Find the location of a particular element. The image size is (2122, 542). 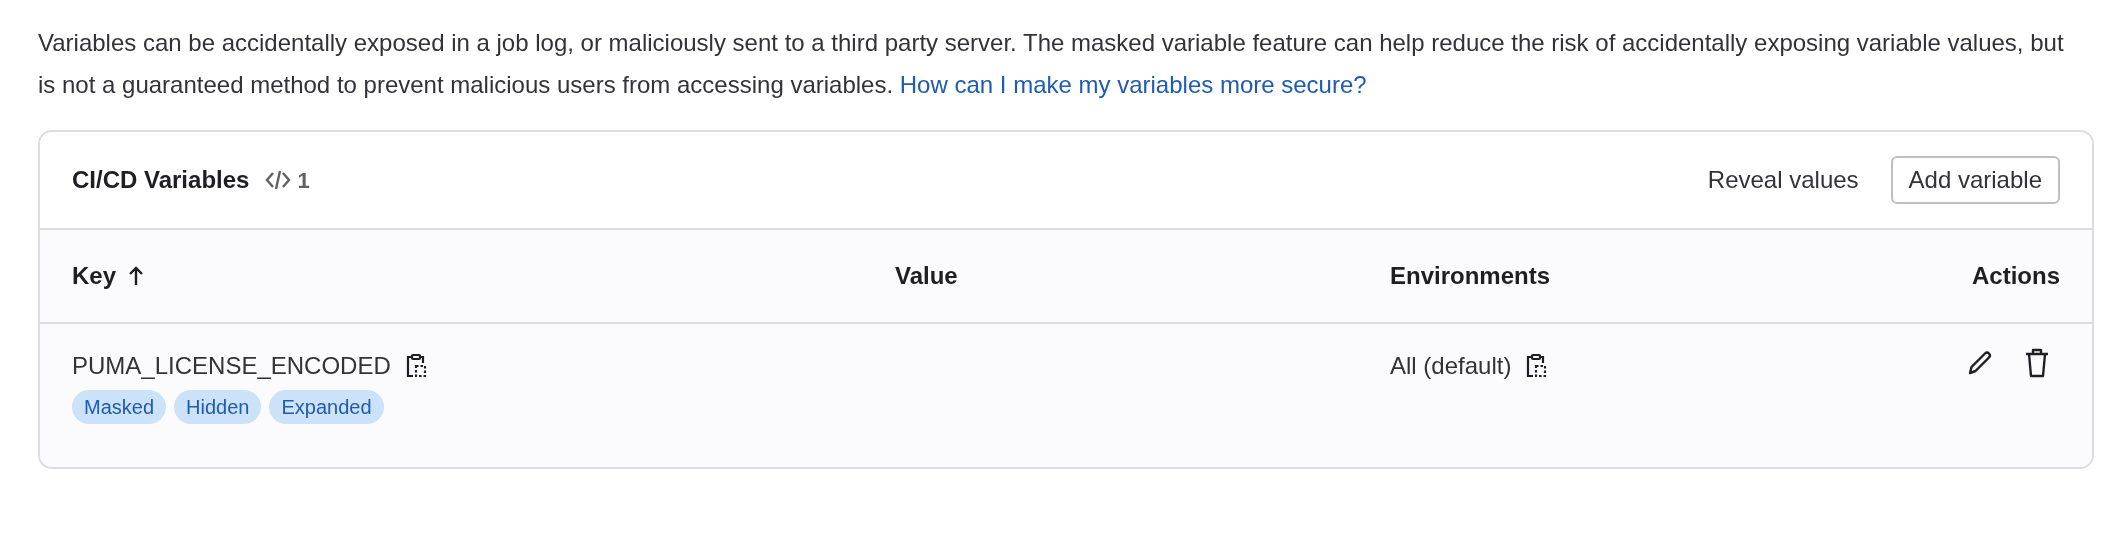

edit-icon is located at coordinates (1980, 363).